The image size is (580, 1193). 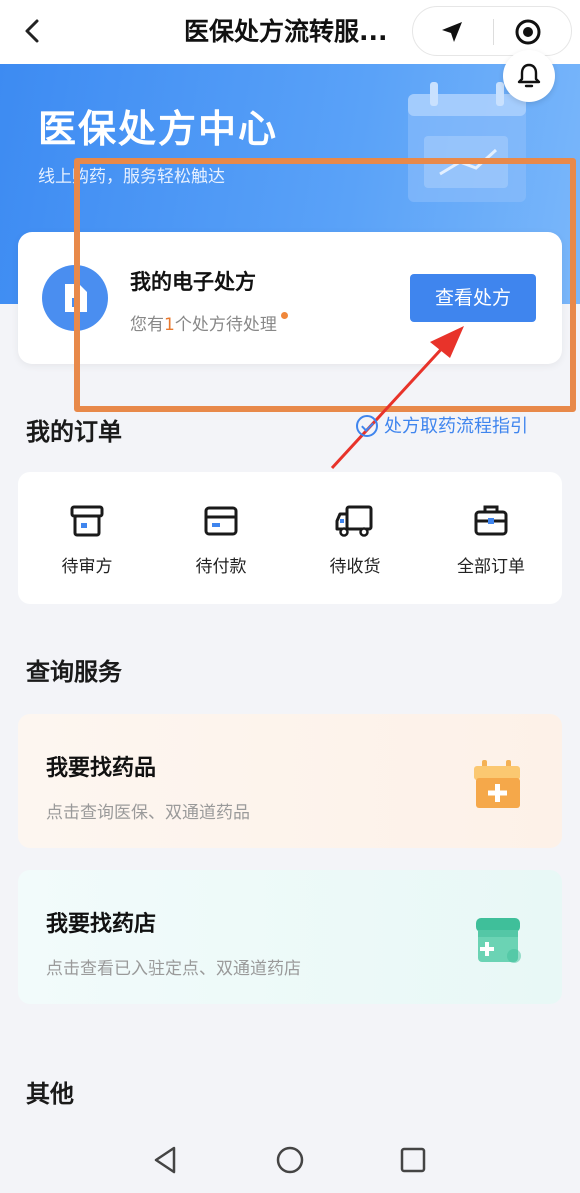 I want to click on check-circle-icon, so click(x=367, y=426).